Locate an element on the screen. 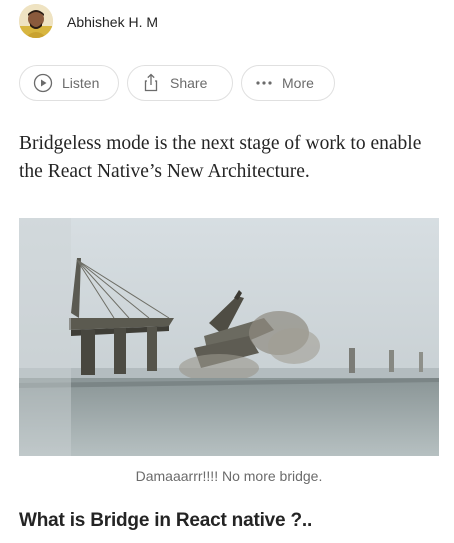 Image resolution: width=454 pixels, height=543 pixels. article-actions: Listen Share More is located at coordinates (177, 83).